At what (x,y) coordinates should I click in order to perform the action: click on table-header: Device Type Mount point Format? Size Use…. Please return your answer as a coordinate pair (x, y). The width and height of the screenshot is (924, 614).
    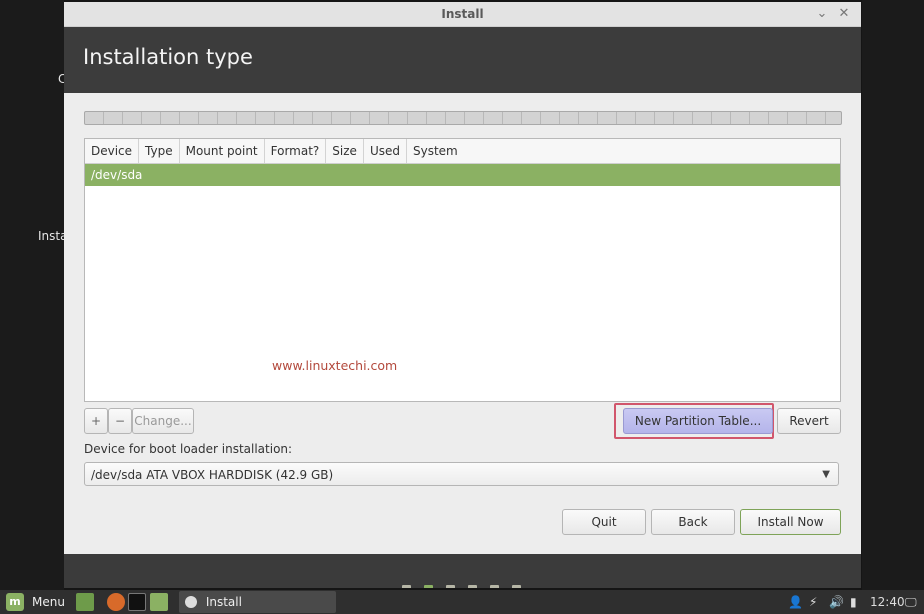
    Looking at the image, I should click on (462, 151).